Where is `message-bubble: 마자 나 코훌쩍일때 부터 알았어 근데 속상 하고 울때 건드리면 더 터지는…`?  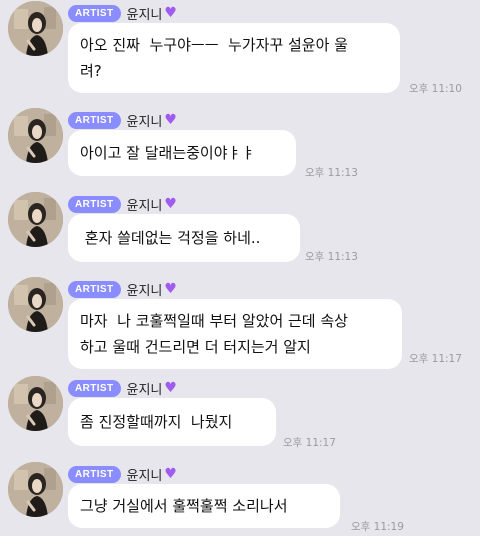 message-bubble: 마자 나 코훌쩍일때 부터 알았어 근데 속상 하고 울때 건드리면 더 터지는… is located at coordinates (235, 334).